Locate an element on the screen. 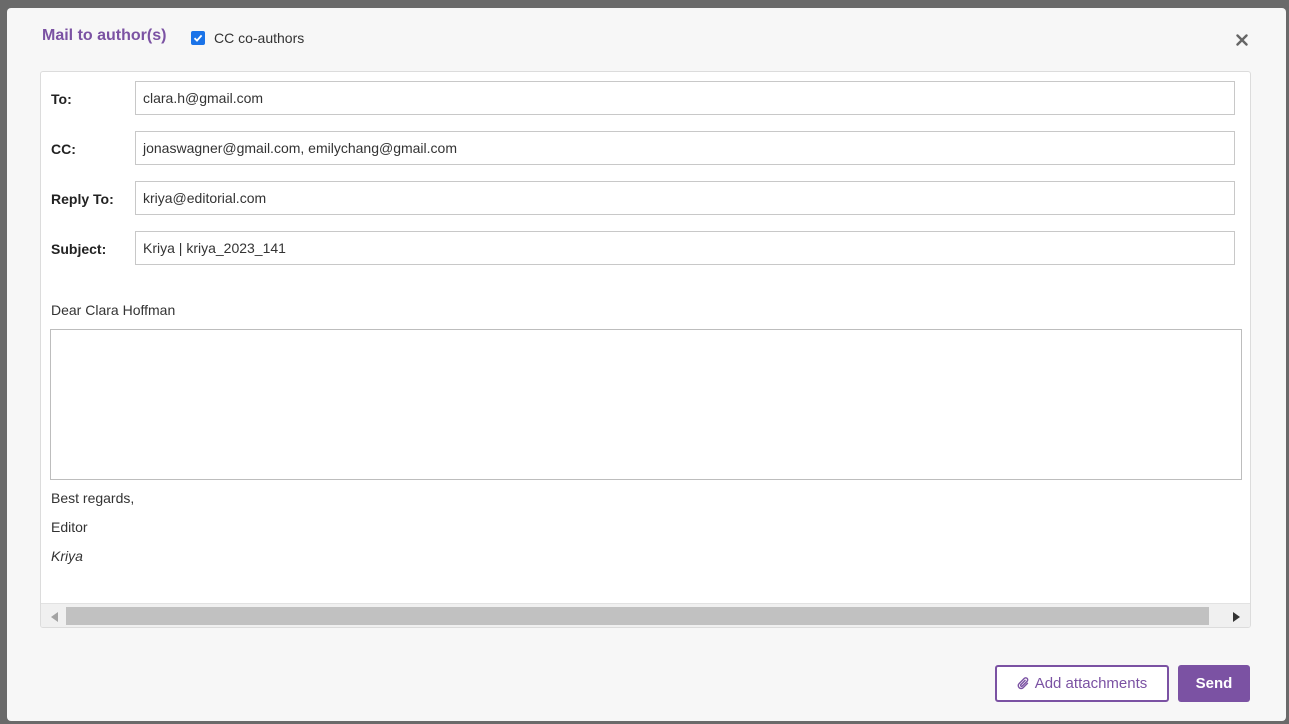 The width and height of the screenshot is (1289, 724). dialog-title: Mail to author(s) is located at coordinates (104, 35).